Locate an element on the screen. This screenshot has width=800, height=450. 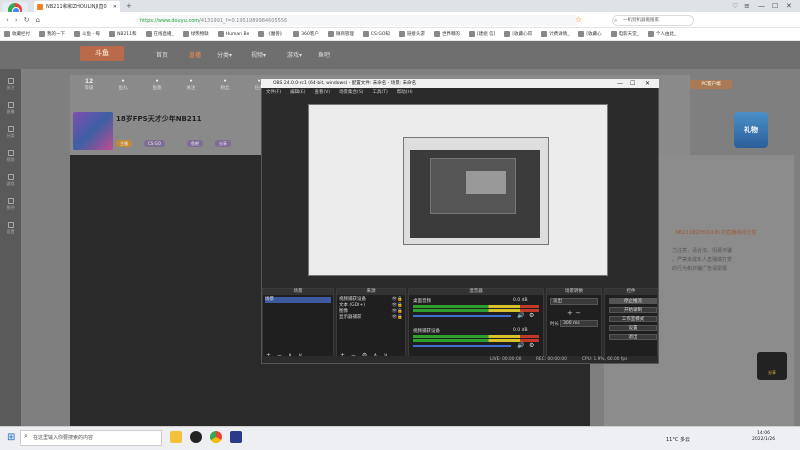
room-tag: CS:GO is located at coordinates (154, 143).